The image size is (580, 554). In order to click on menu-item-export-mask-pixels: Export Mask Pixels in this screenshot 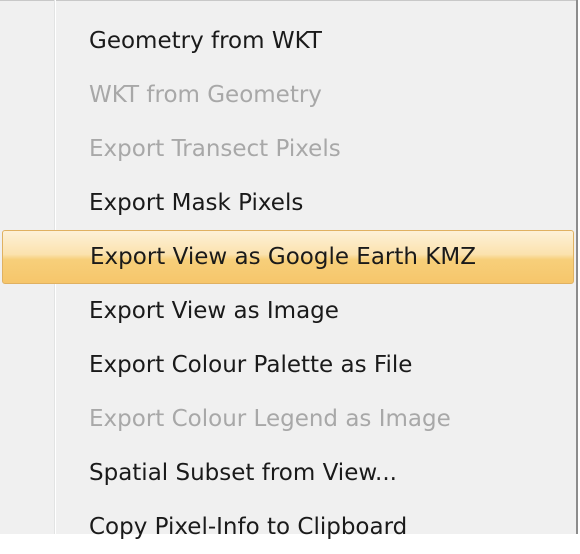, I will do `click(288, 203)`.